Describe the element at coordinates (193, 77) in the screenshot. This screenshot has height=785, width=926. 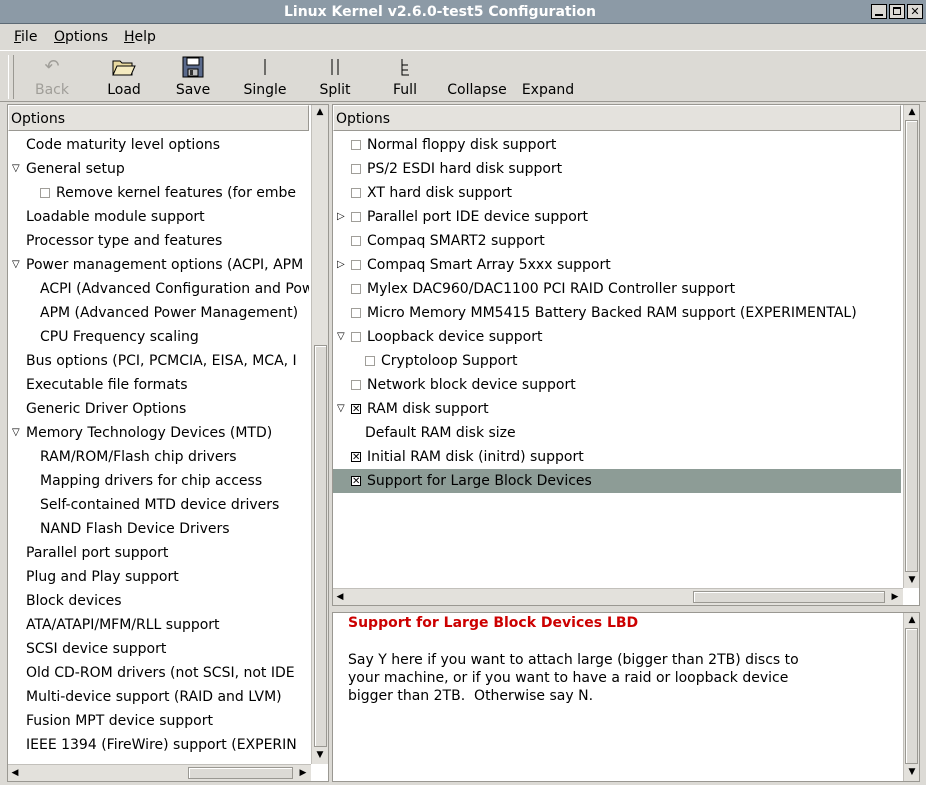
I see `save-button: Save` at that location.